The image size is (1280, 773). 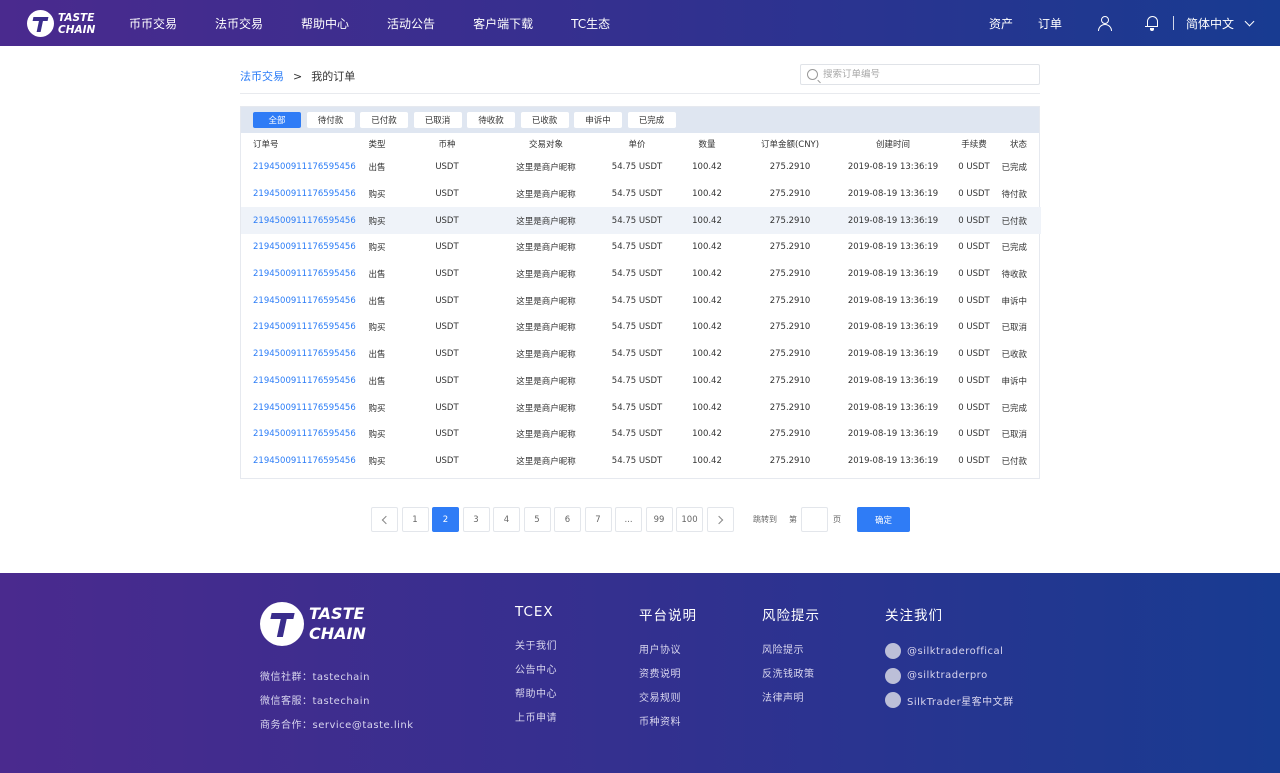 What do you see at coordinates (61, 23) in the screenshot?
I see `brand-logo: TASTE CHAIN` at bounding box center [61, 23].